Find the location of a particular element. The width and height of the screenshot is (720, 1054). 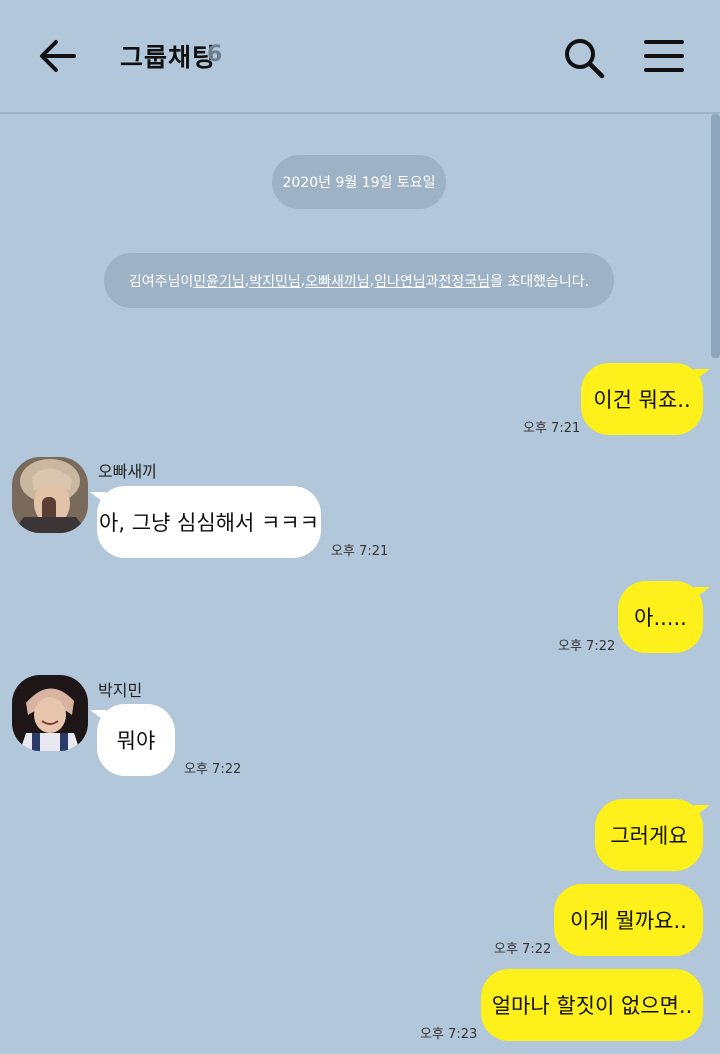

member-count: 6 is located at coordinates (215, 54).